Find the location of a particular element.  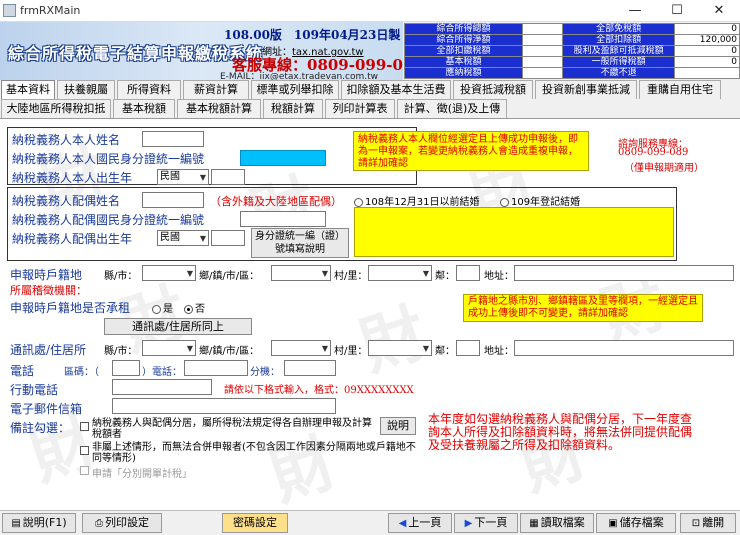

tab-basic-tax-calc: 基本稅額計算 is located at coordinates (219, 108).